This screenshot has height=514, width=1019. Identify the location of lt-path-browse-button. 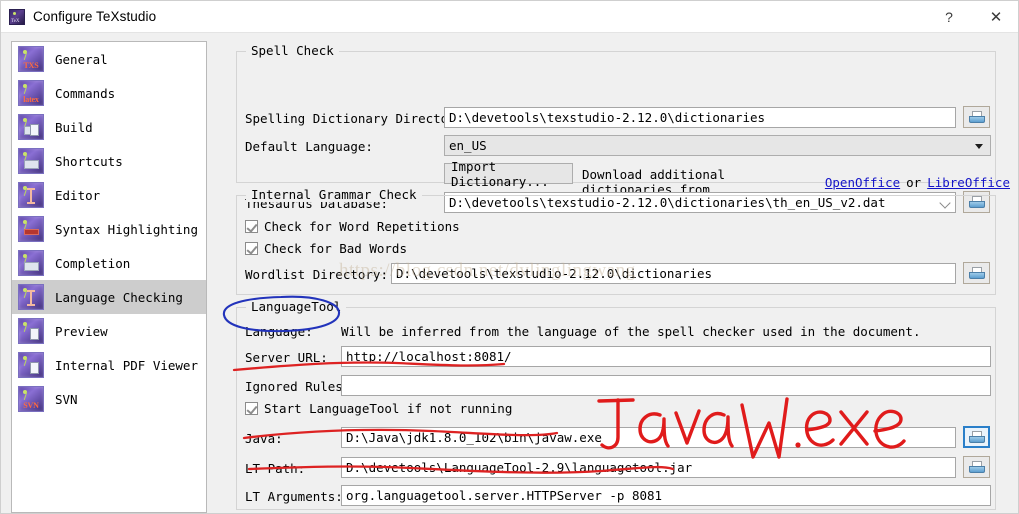
(976, 467).